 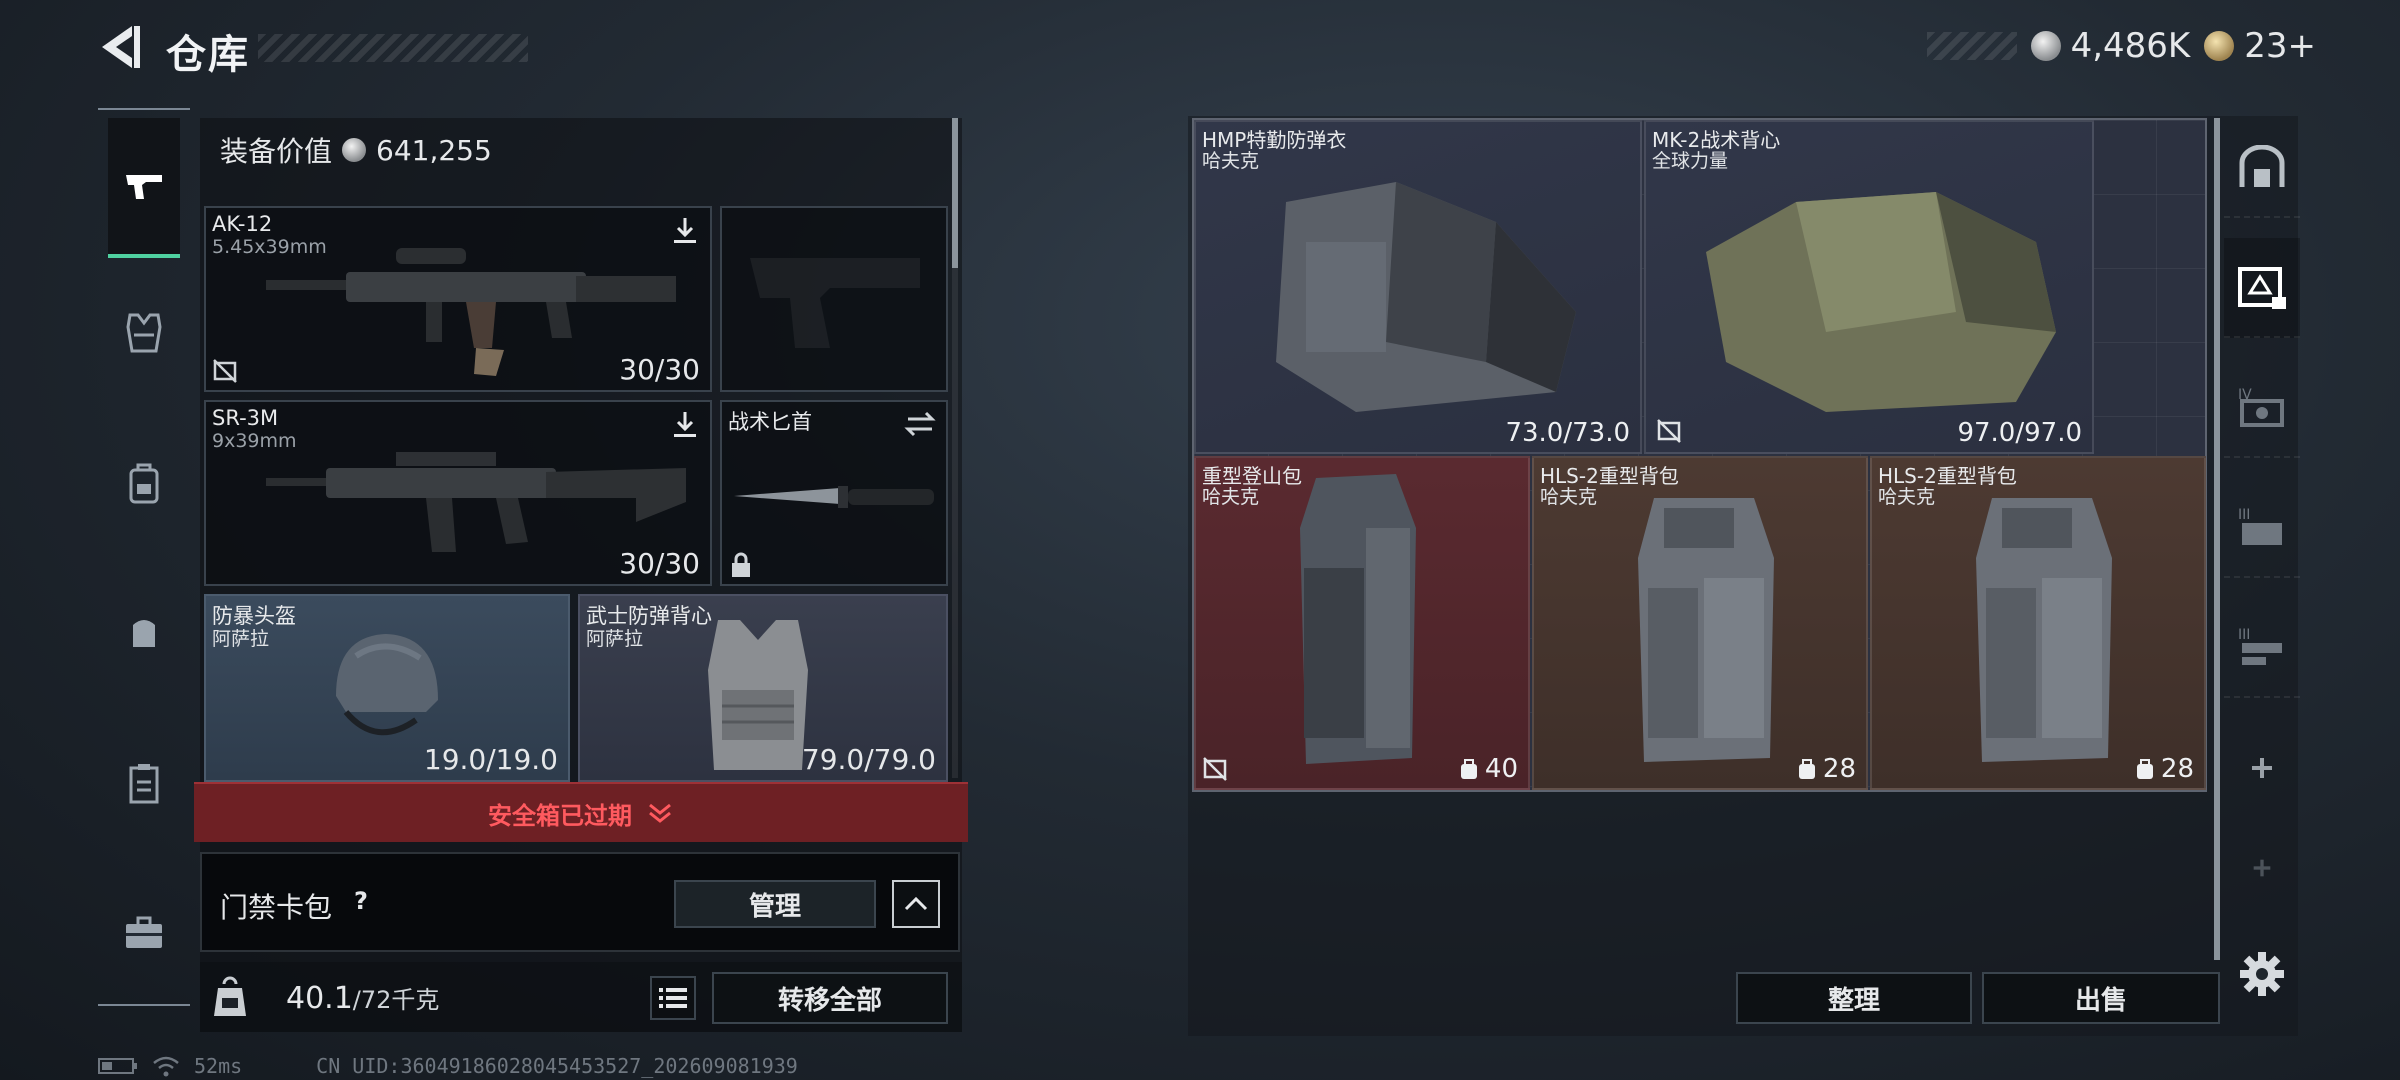 I want to click on transfer-all-button: 转移全部, so click(x=830, y=998).